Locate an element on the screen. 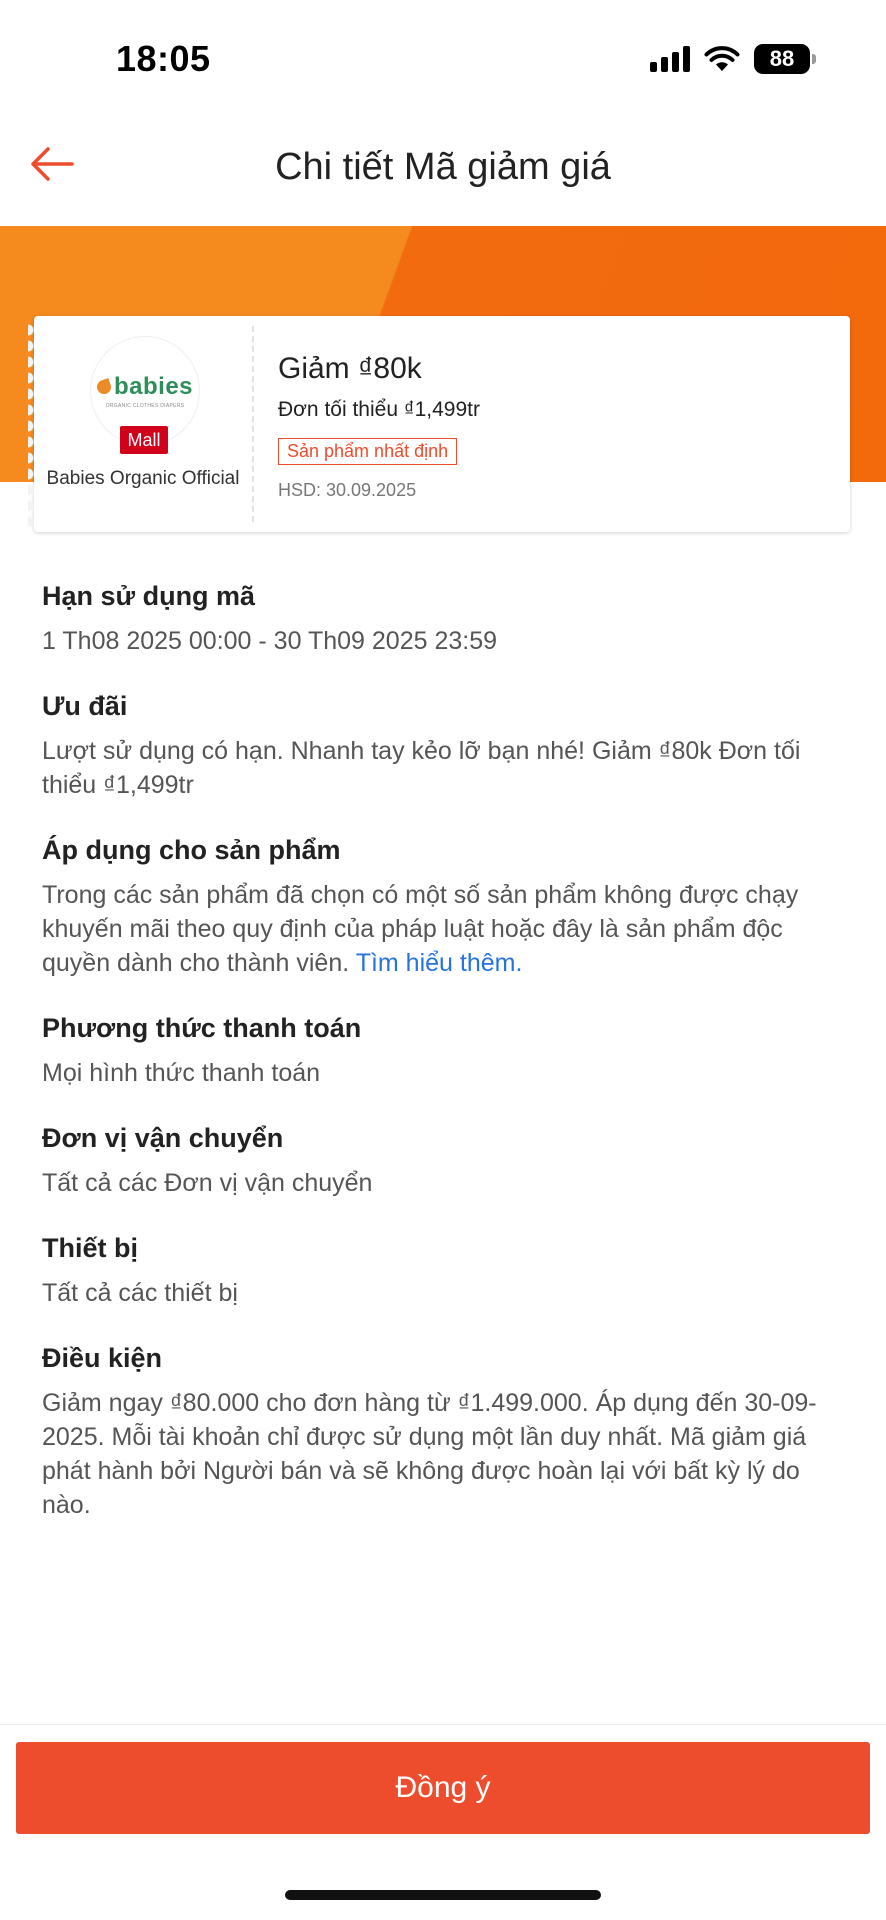  voucher-expiry: HSD: 30.09.2025 is located at coordinates (347, 490).